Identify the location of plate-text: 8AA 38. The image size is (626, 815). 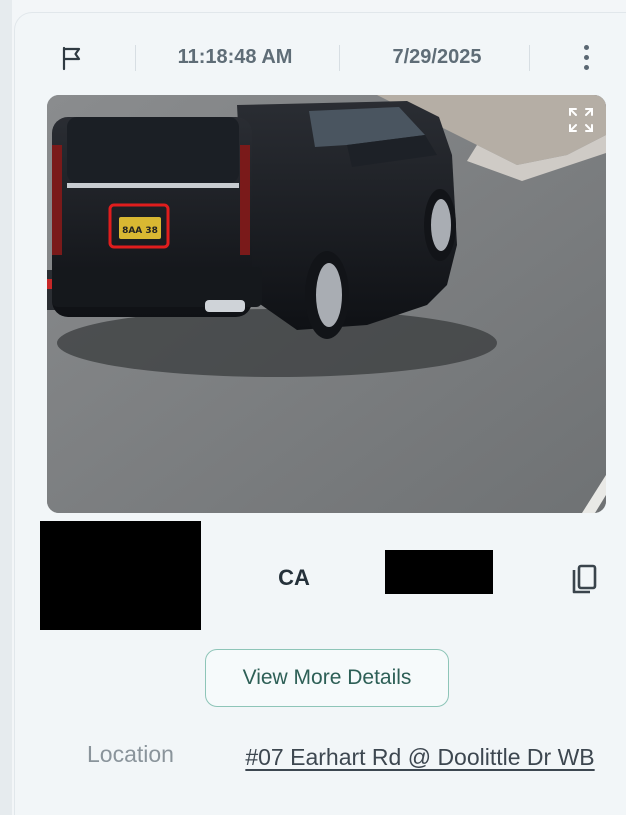
(140, 231).